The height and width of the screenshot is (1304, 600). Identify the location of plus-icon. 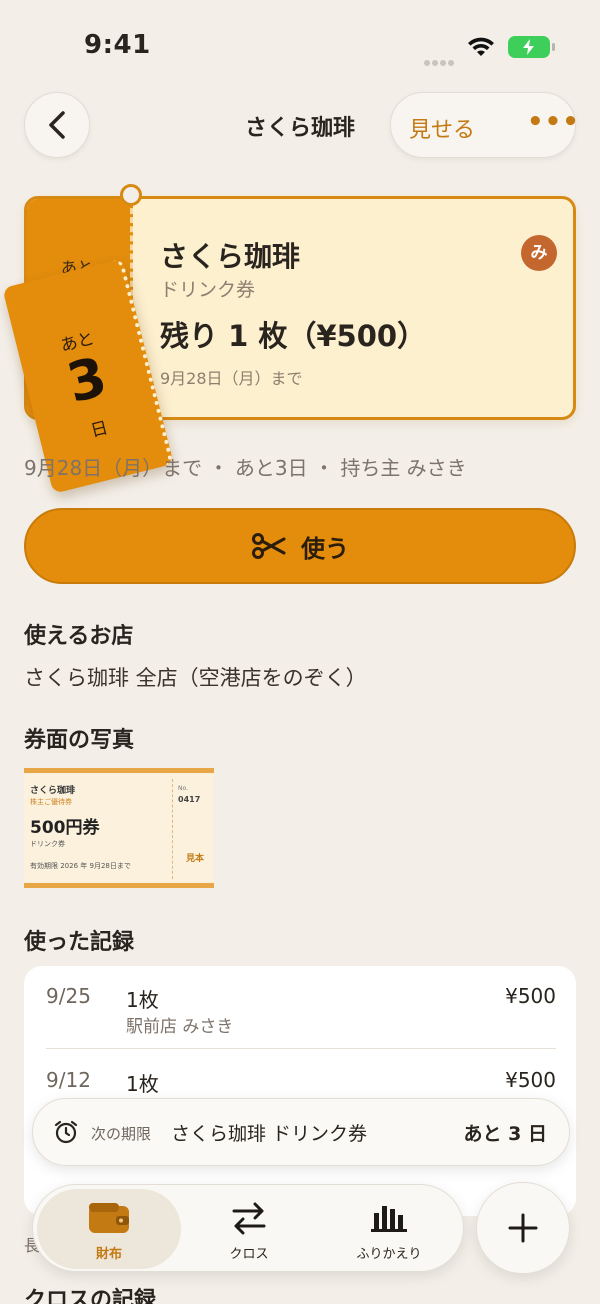
(523, 1228).